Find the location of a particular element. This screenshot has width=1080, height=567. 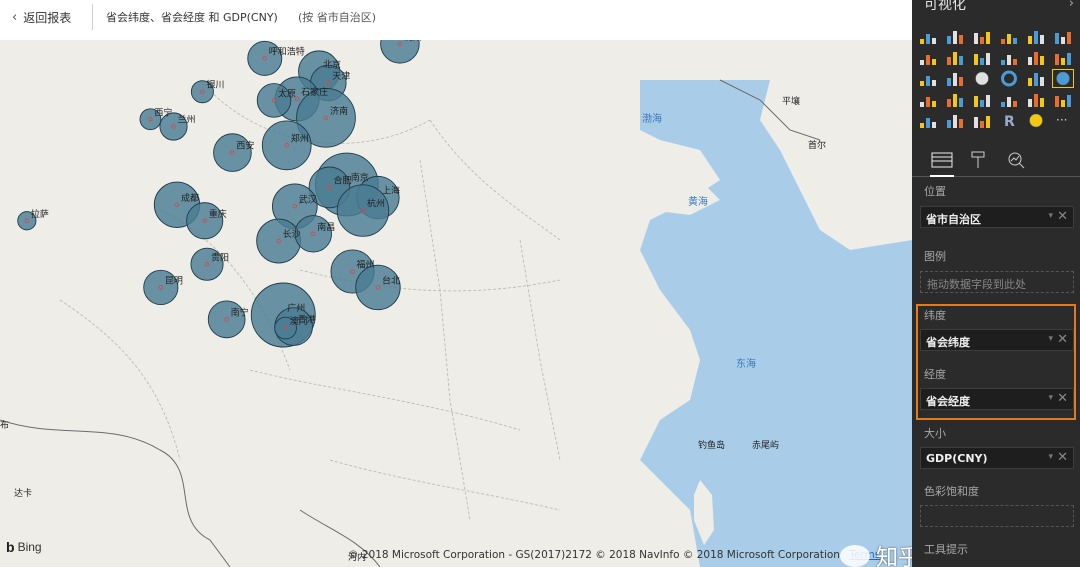

pane-tabs is located at coordinates (996, 160).